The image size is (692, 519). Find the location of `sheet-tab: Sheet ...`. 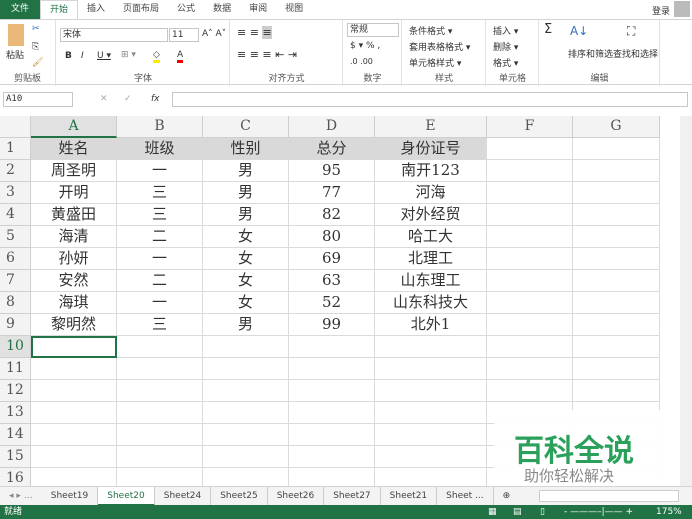

sheet-tab: Sheet ... is located at coordinates (465, 496).